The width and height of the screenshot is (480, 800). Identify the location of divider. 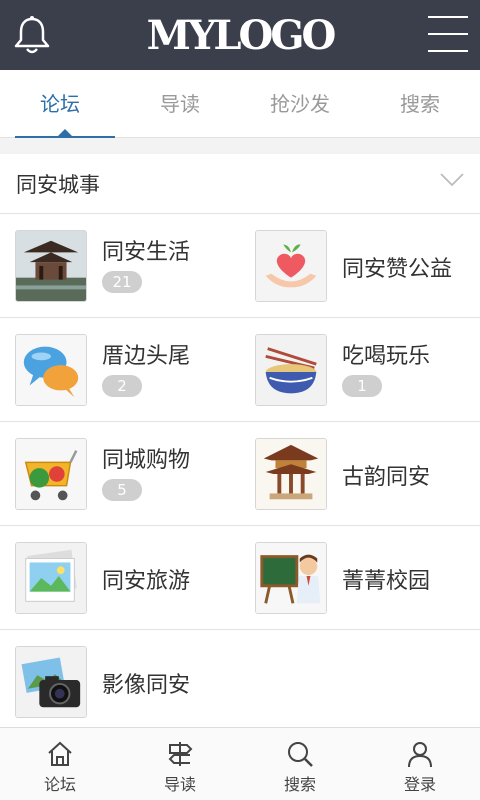
(240, 146).